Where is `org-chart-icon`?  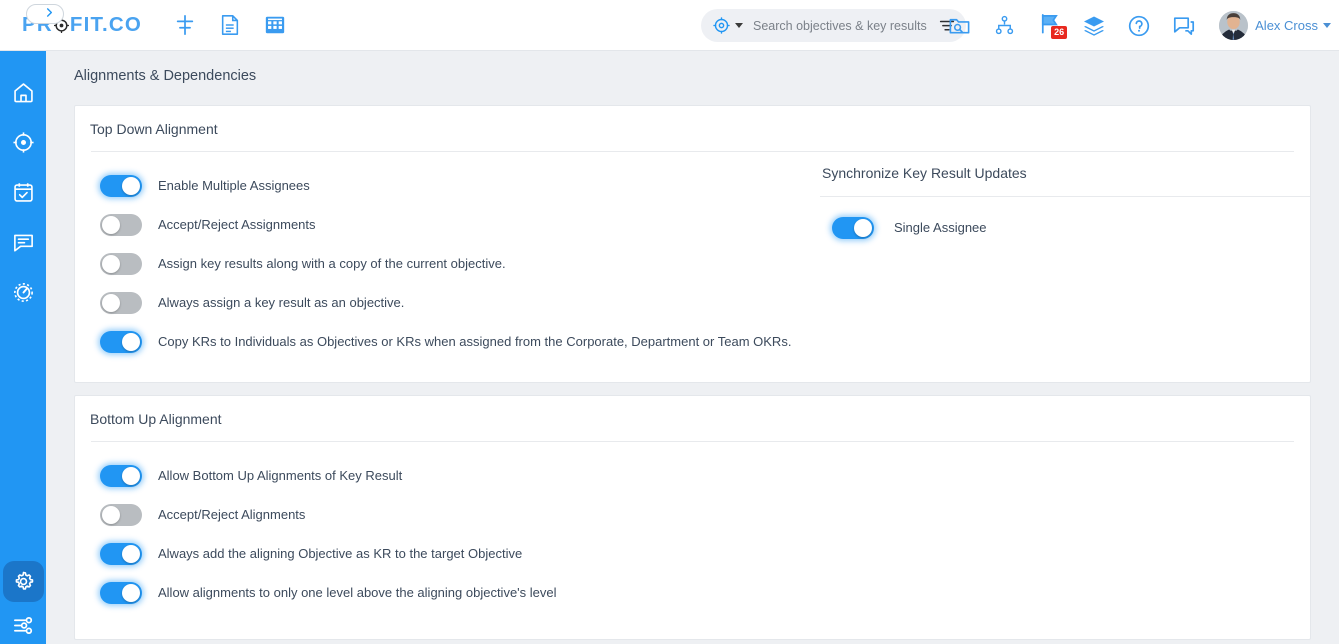
org-chart-icon is located at coordinates (1004, 26).